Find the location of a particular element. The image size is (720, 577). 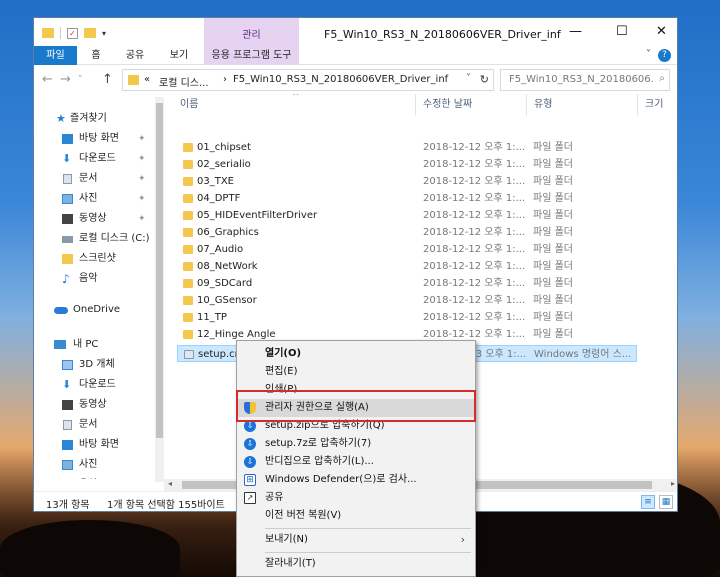

forward-button: → is located at coordinates (65, 79).